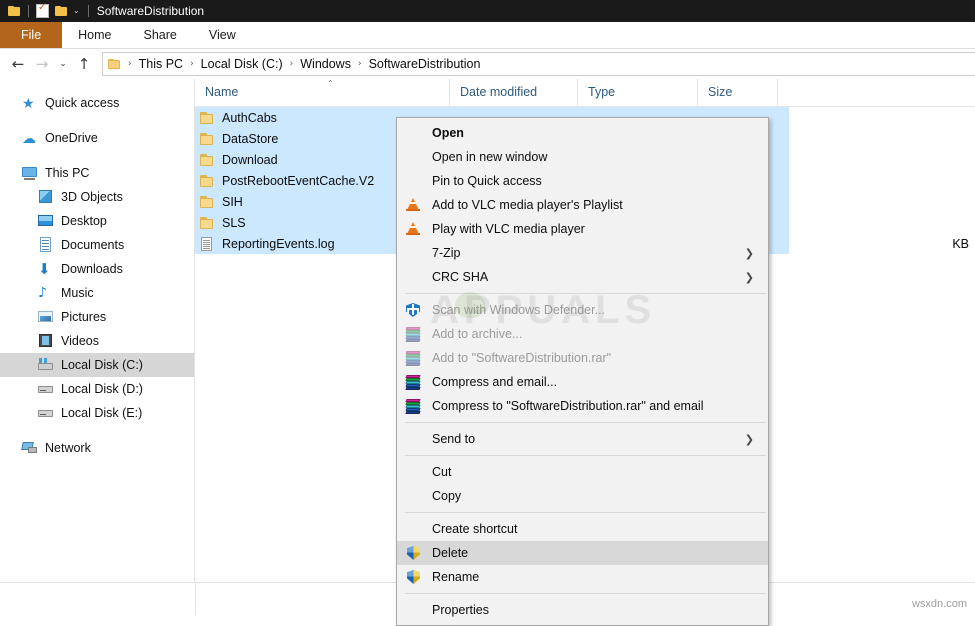  Describe the element at coordinates (456, 577) in the screenshot. I see `menu-label: Rename` at that location.